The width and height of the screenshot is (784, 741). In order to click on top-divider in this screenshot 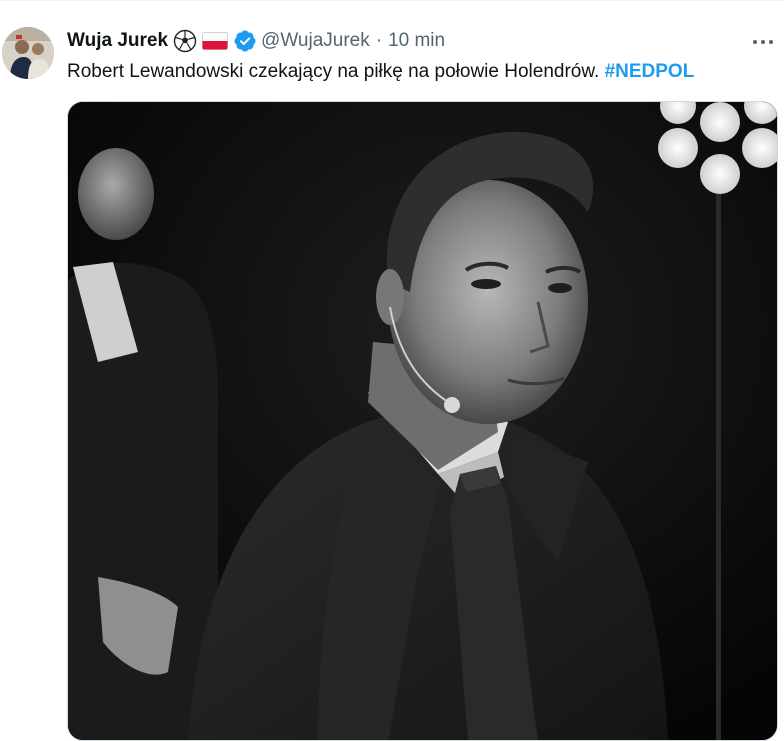, I will do `click(392, 0)`.